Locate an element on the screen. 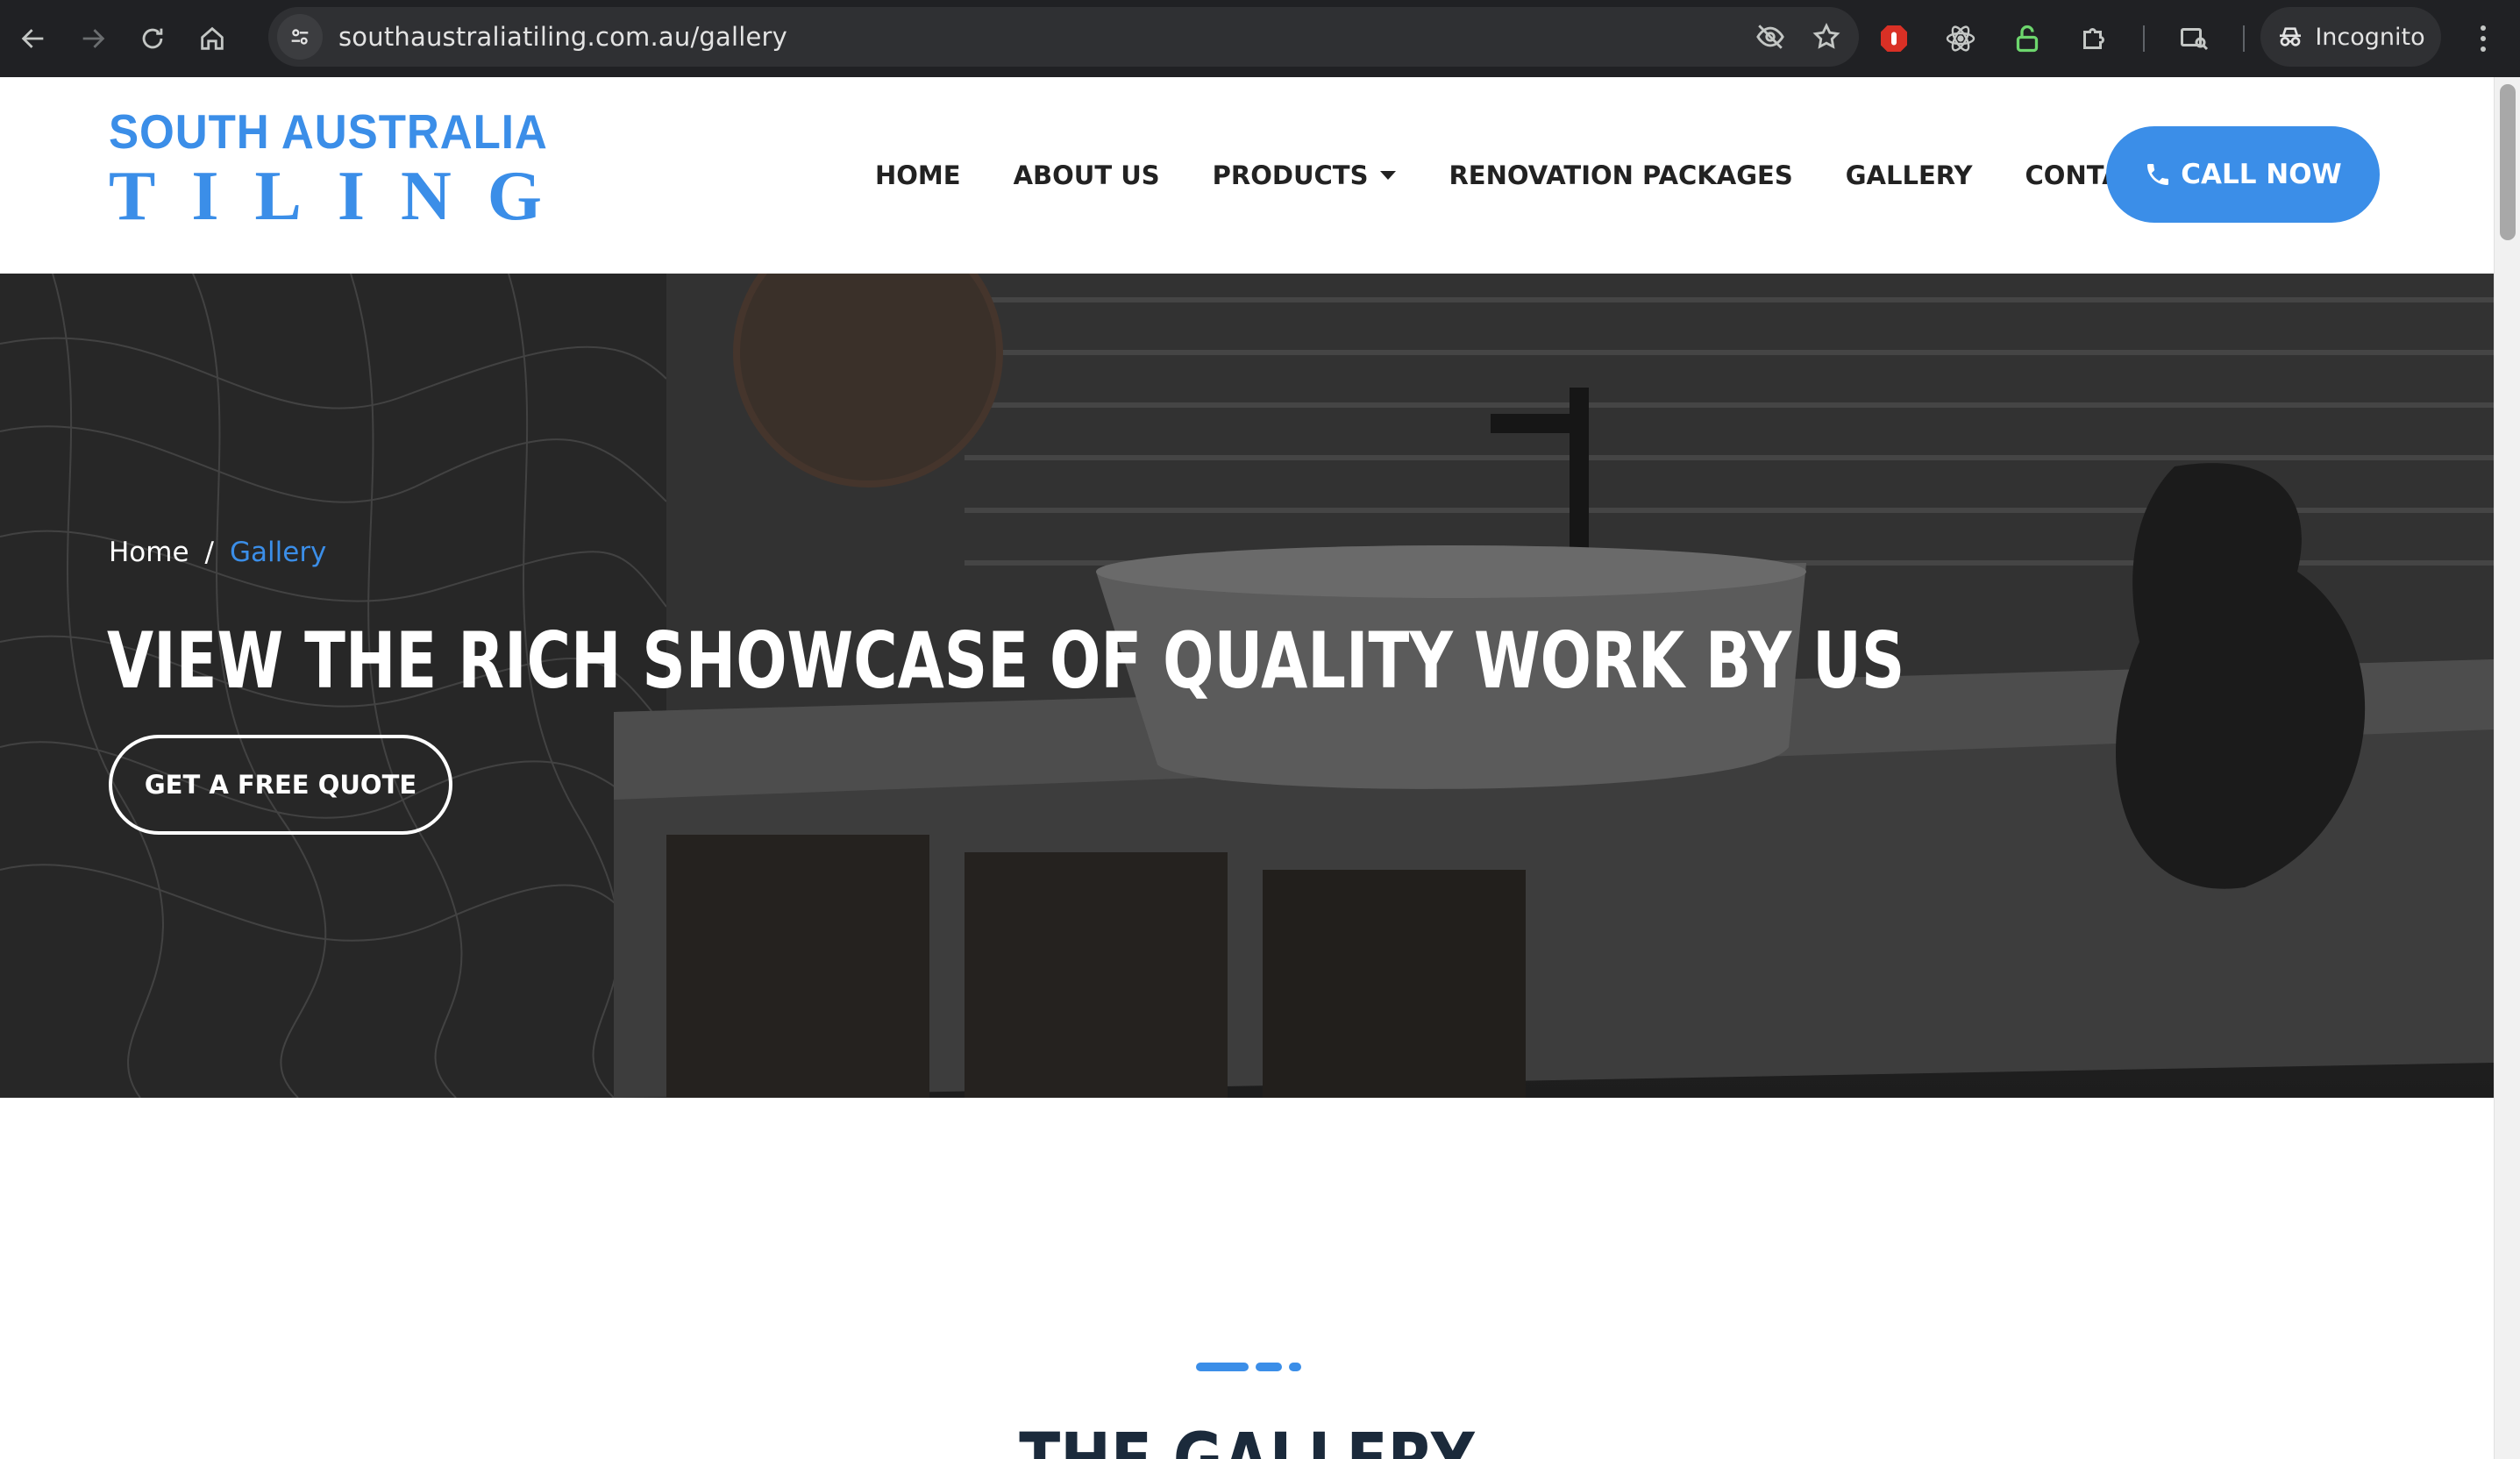 Image resolution: width=2520 pixels, height=1459 pixels. nav-products: PRODUCTS is located at coordinates (1305, 175).